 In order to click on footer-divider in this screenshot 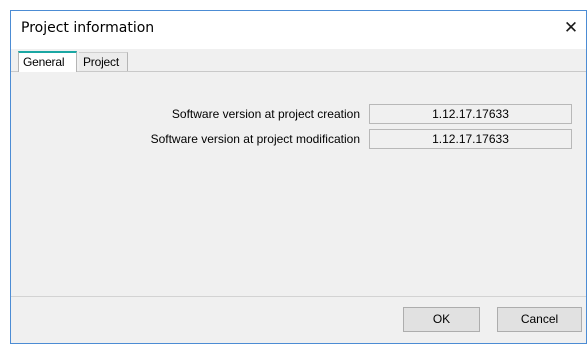, I will do `click(298, 296)`.